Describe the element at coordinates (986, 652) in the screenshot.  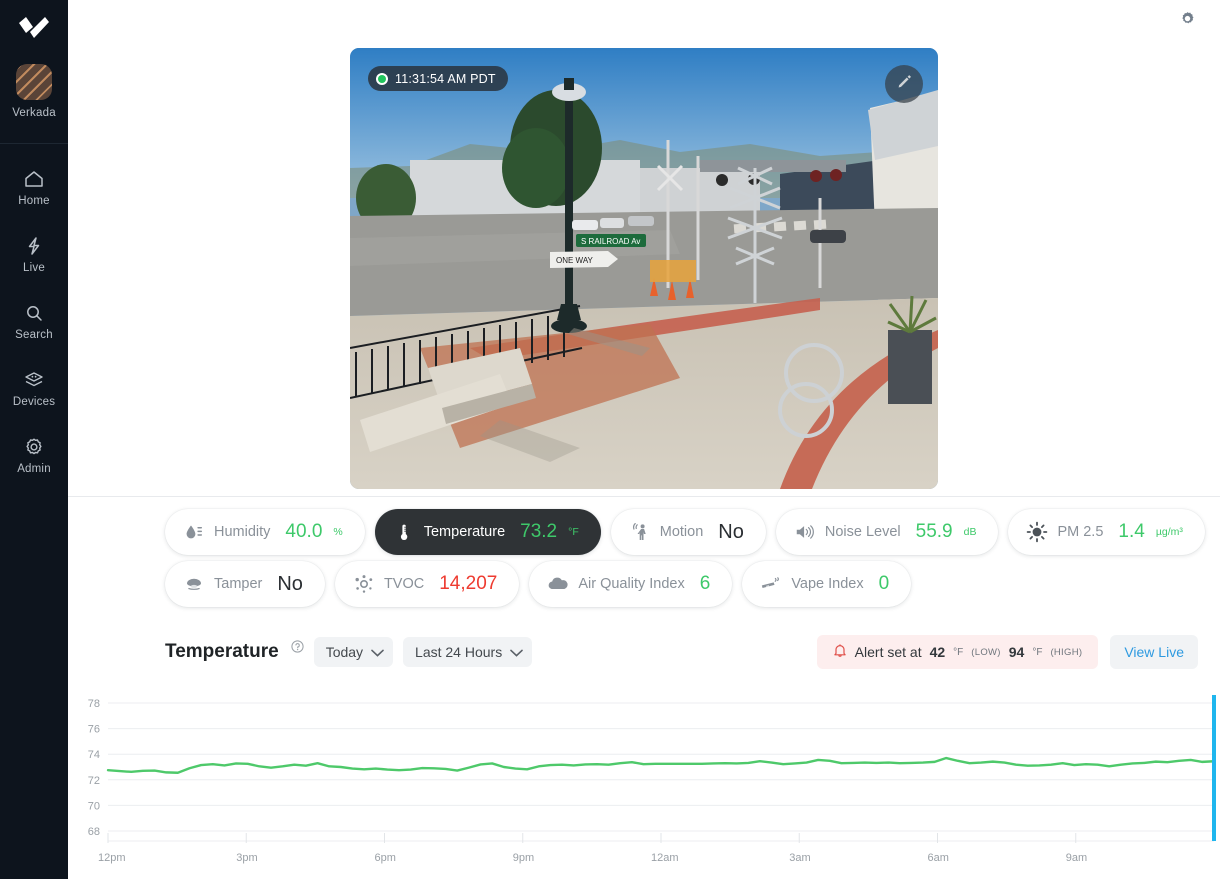
I see `alert-low-tag: (LOW)` at that location.